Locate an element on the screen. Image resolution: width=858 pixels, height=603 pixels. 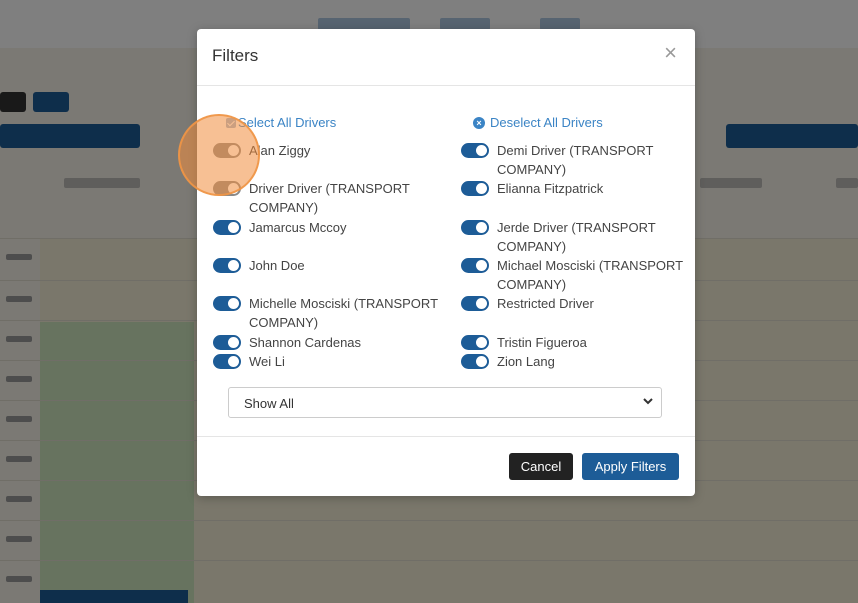
driver-name: Zion Lang is located at coordinates (526, 361).